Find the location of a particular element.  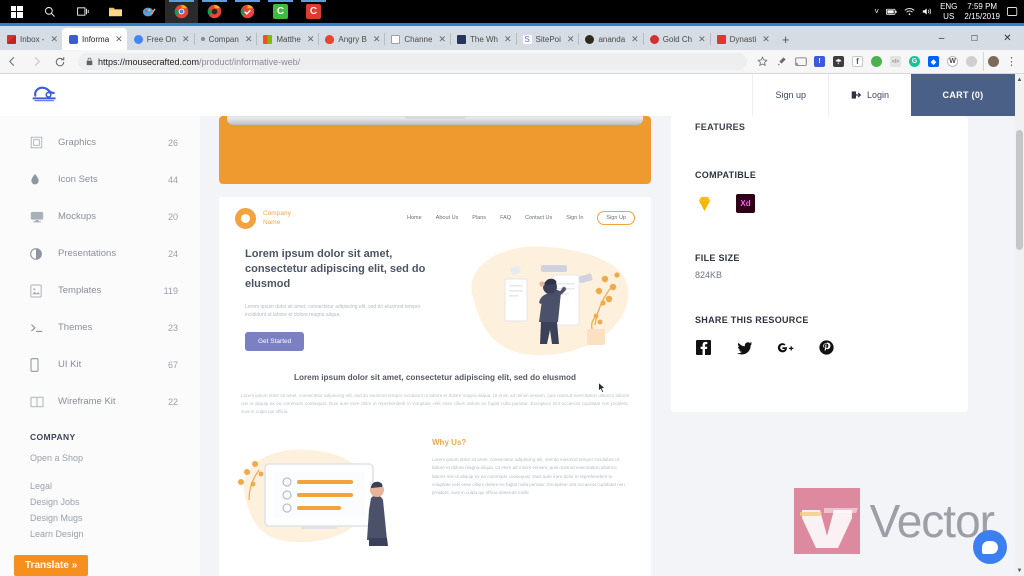

battery-icon is located at coordinates (891, 12).